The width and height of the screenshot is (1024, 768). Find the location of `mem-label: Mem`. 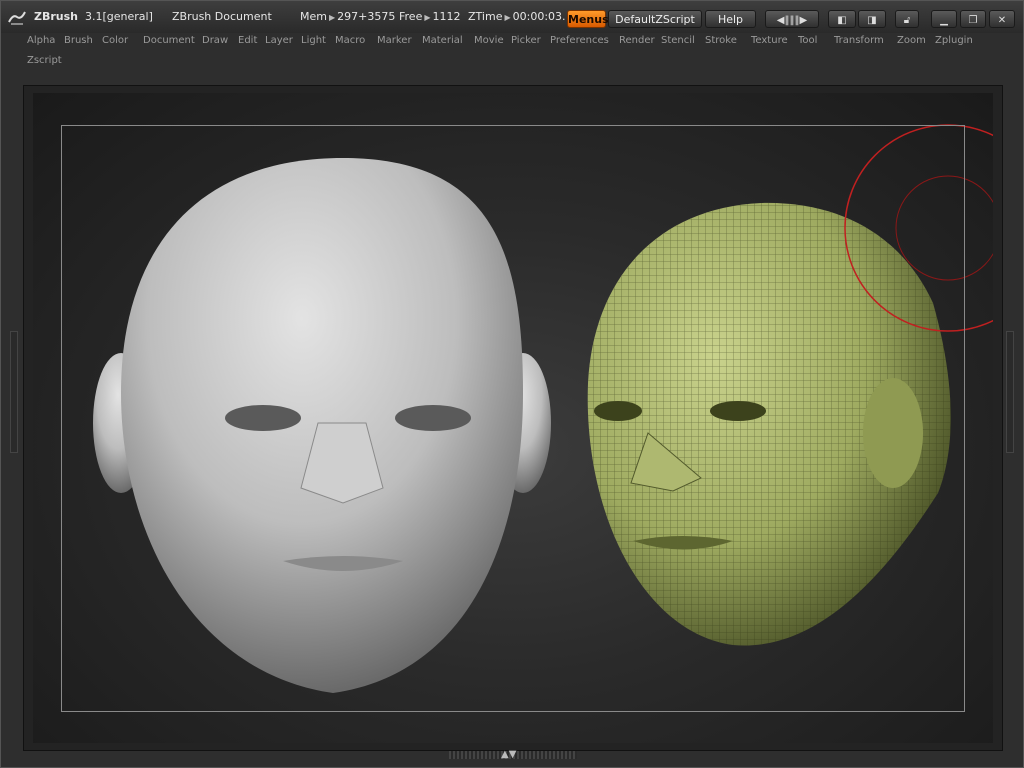

mem-label: Mem is located at coordinates (313, 16).